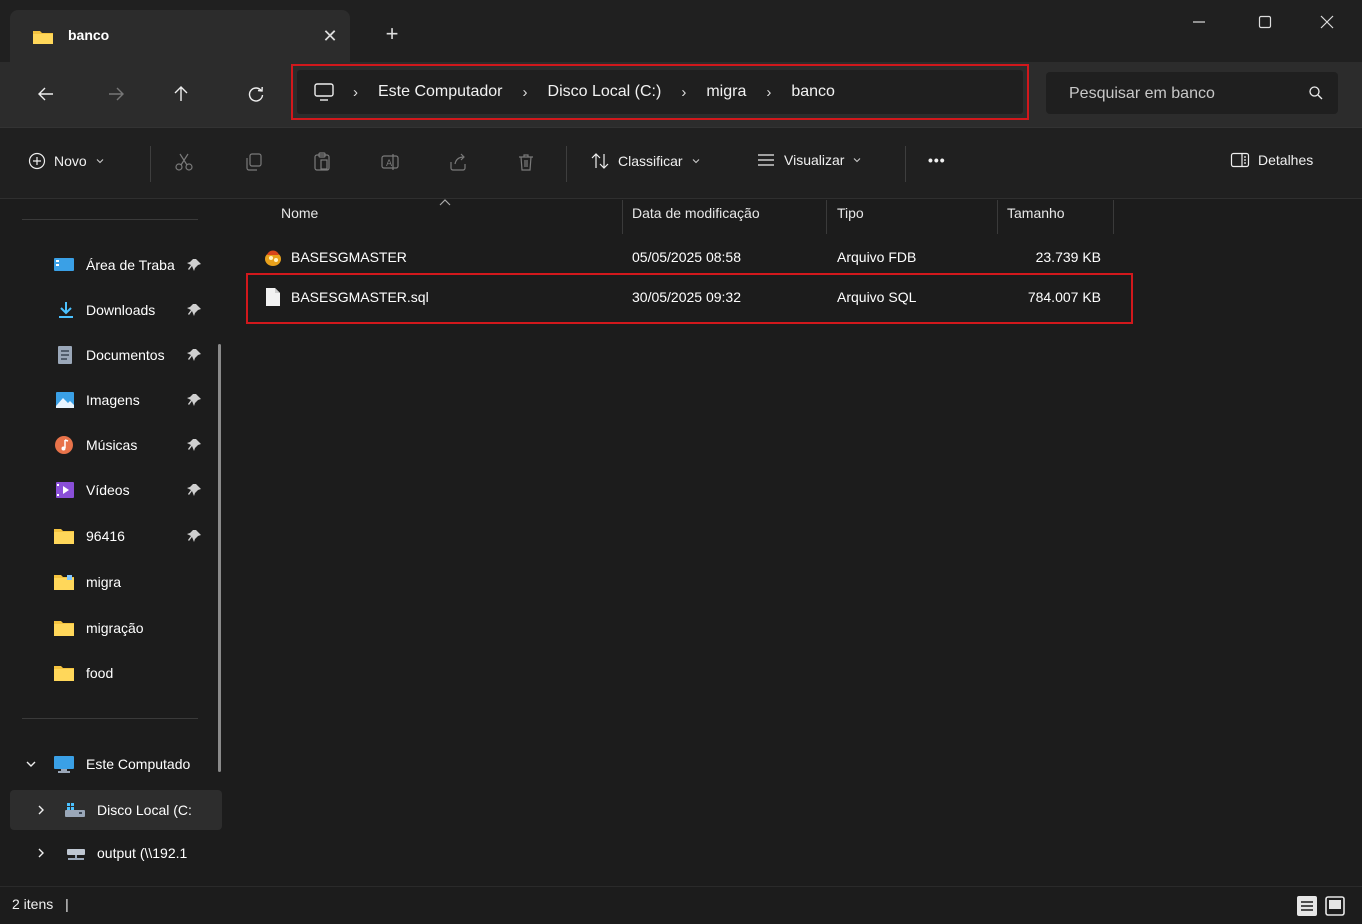 The image size is (1362, 924). Describe the element at coordinates (65, 355) in the screenshot. I see `documents-icon` at that location.